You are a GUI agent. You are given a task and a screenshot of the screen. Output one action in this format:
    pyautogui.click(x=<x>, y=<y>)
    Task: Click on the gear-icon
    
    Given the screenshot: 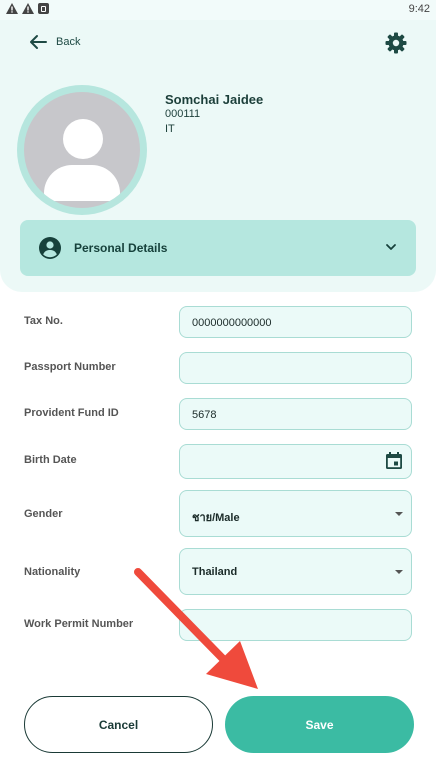 What is the action you would take?
    pyautogui.click(x=396, y=43)
    